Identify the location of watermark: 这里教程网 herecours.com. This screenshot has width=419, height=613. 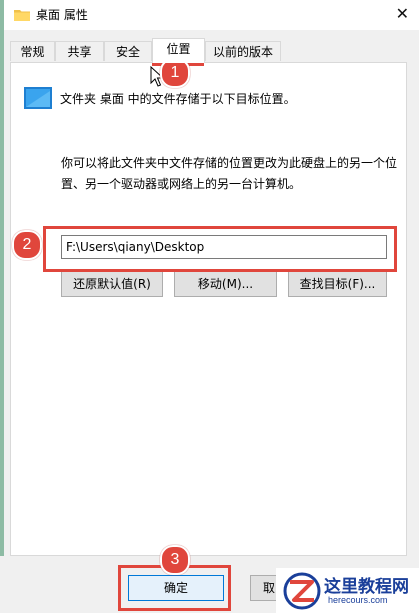
(347, 590).